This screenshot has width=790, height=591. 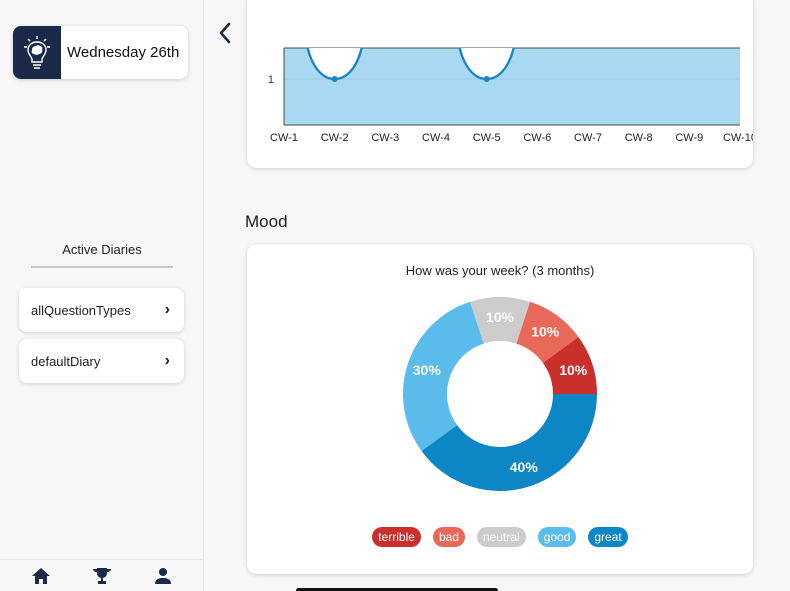 I want to click on x-tick-label: CW-1, so click(x=284, y=138).